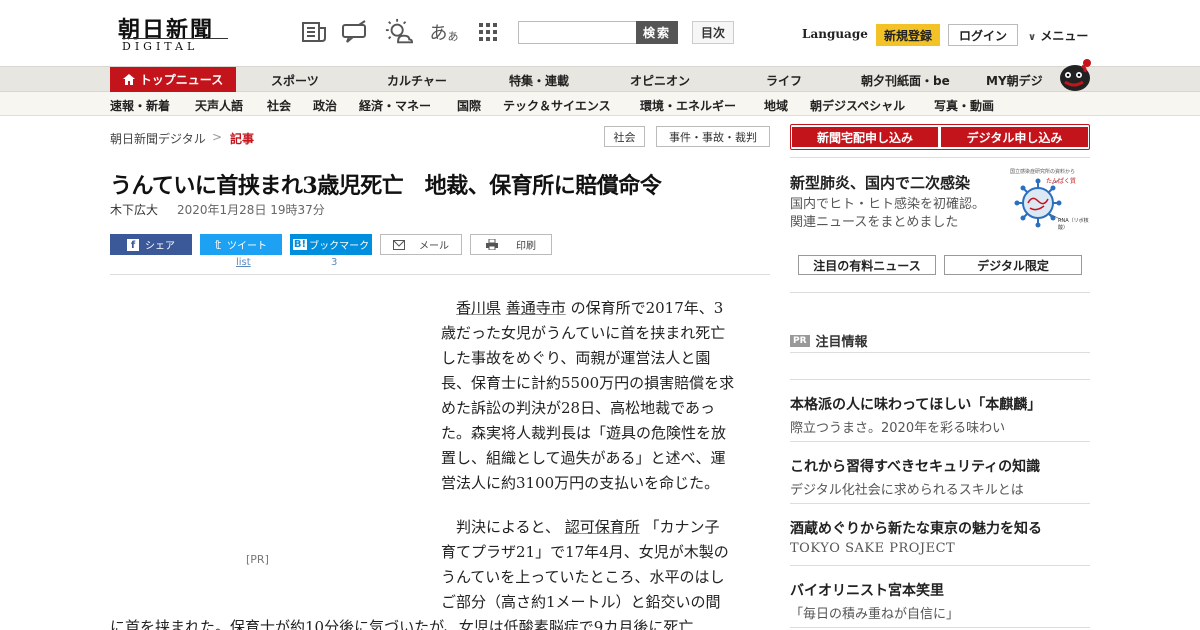  Describe the element at coordinates (585, 552) in the screenshot. I see `article-line: 育てプラザ21」で17年4月、女児が木製の` at that location.